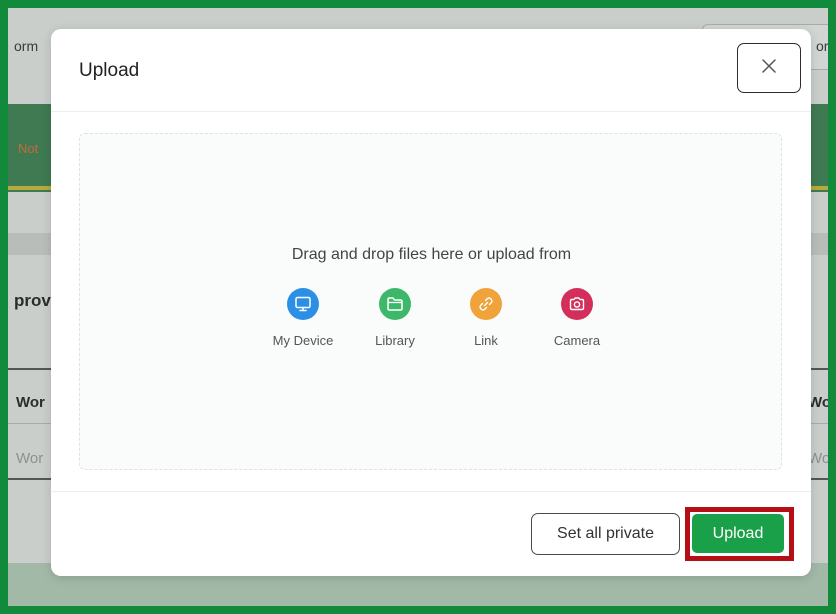  I want to click on source-link: Link, so click(486, 318).